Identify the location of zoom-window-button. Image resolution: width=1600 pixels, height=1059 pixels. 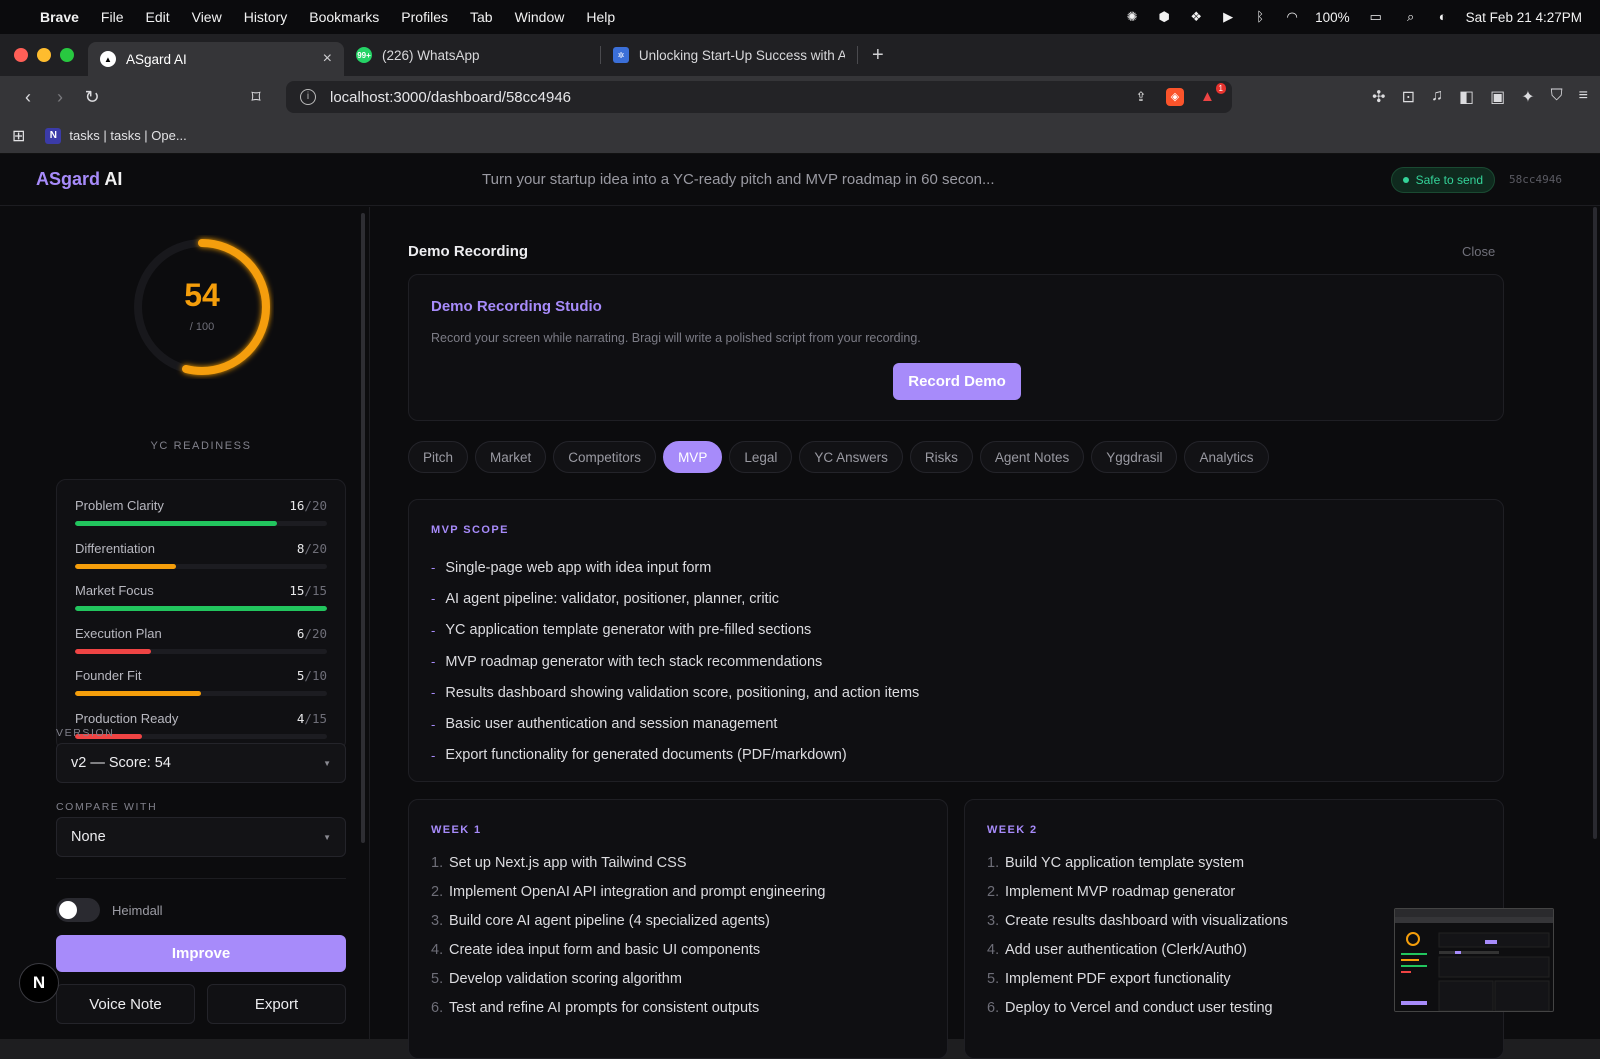
(67, 55).